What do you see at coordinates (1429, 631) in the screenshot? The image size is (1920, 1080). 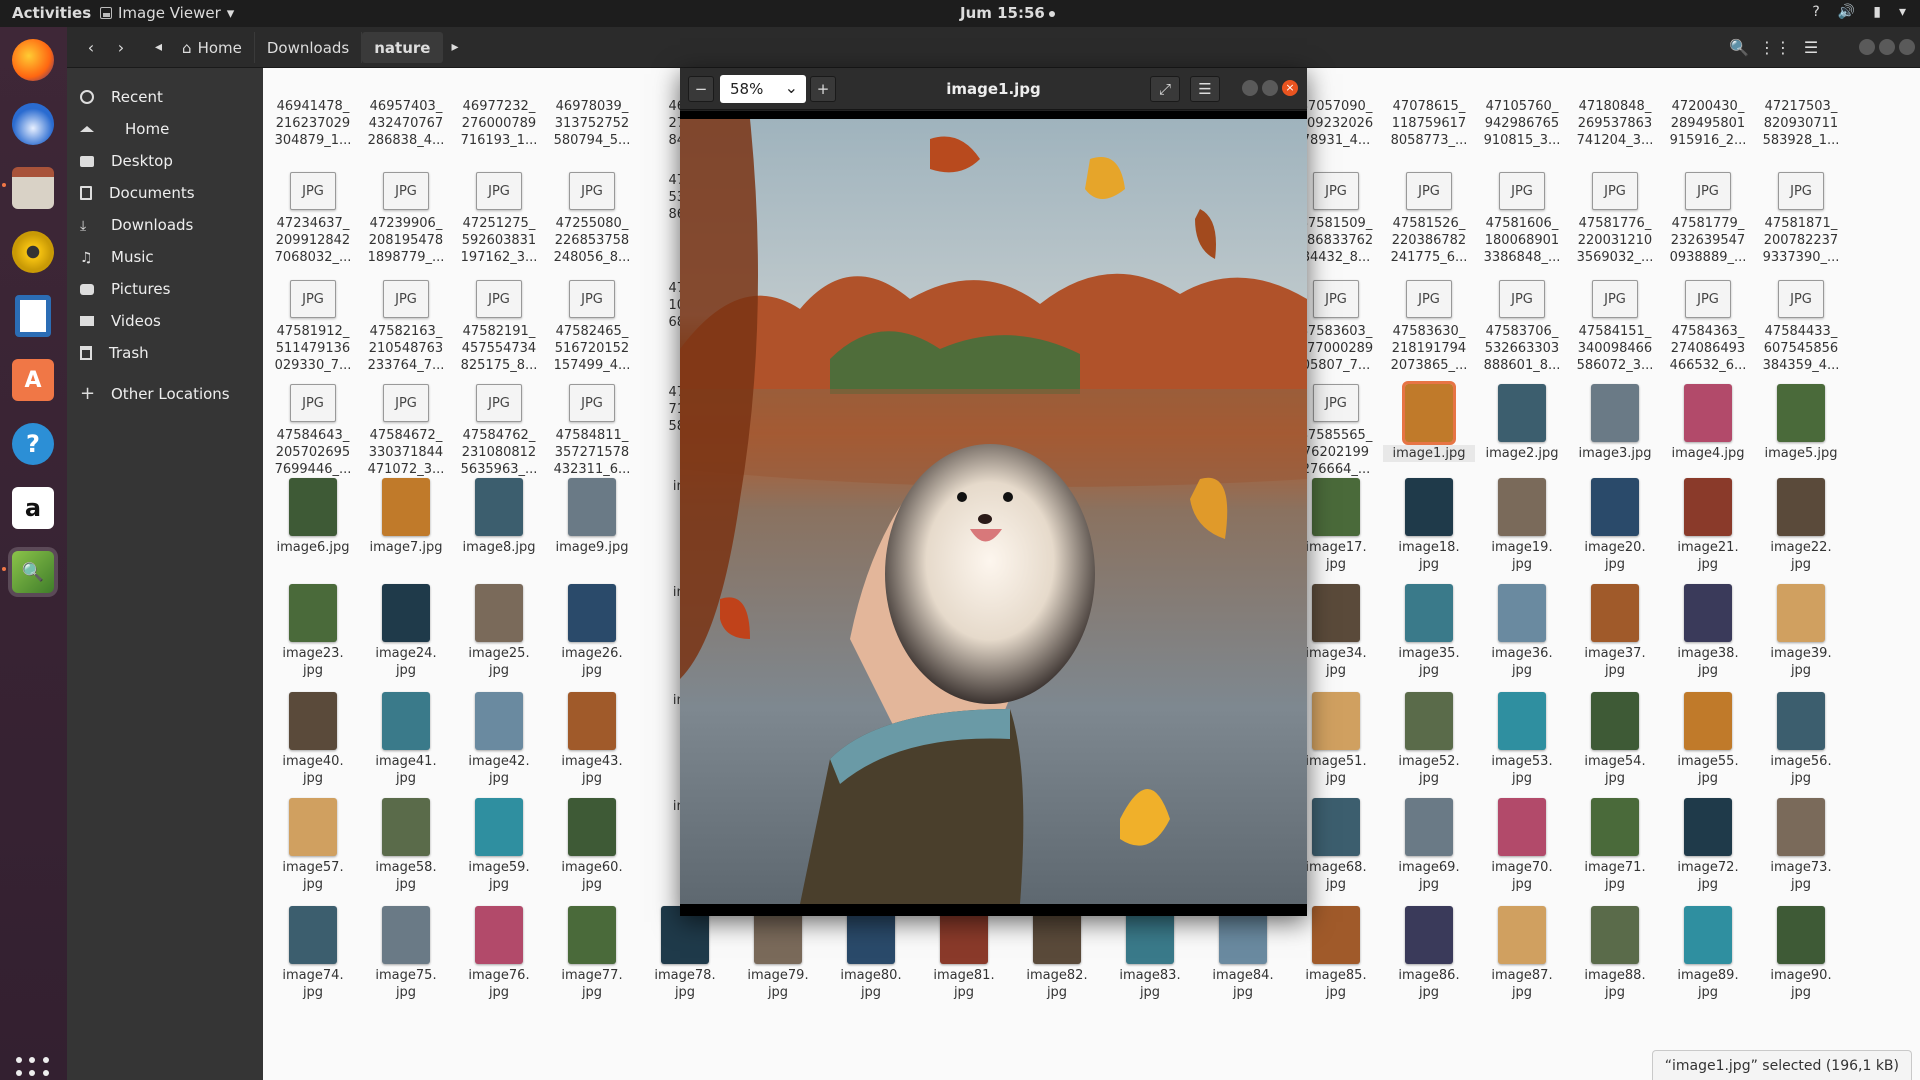 I see `file-item: image35. jpg` at bounding box center [1429, 631].